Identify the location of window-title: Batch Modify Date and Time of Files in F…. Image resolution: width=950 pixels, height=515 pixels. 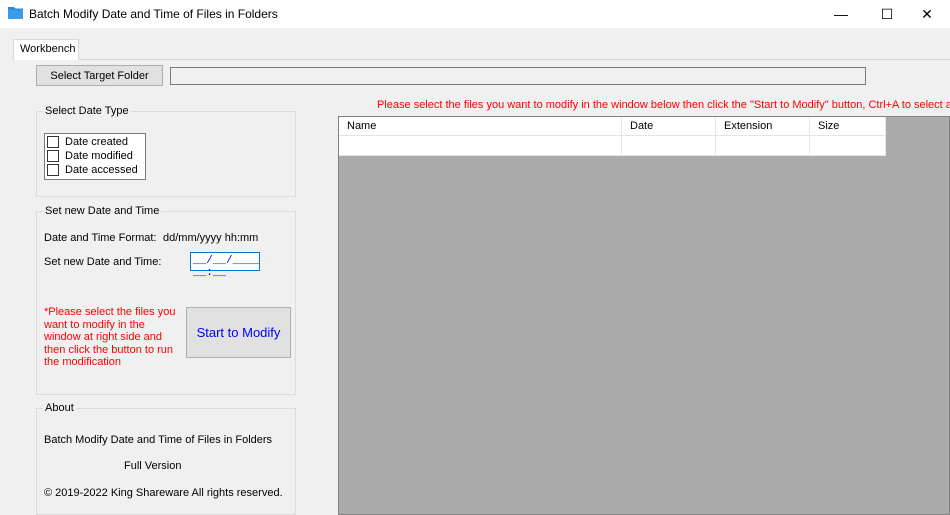
(153, 14).